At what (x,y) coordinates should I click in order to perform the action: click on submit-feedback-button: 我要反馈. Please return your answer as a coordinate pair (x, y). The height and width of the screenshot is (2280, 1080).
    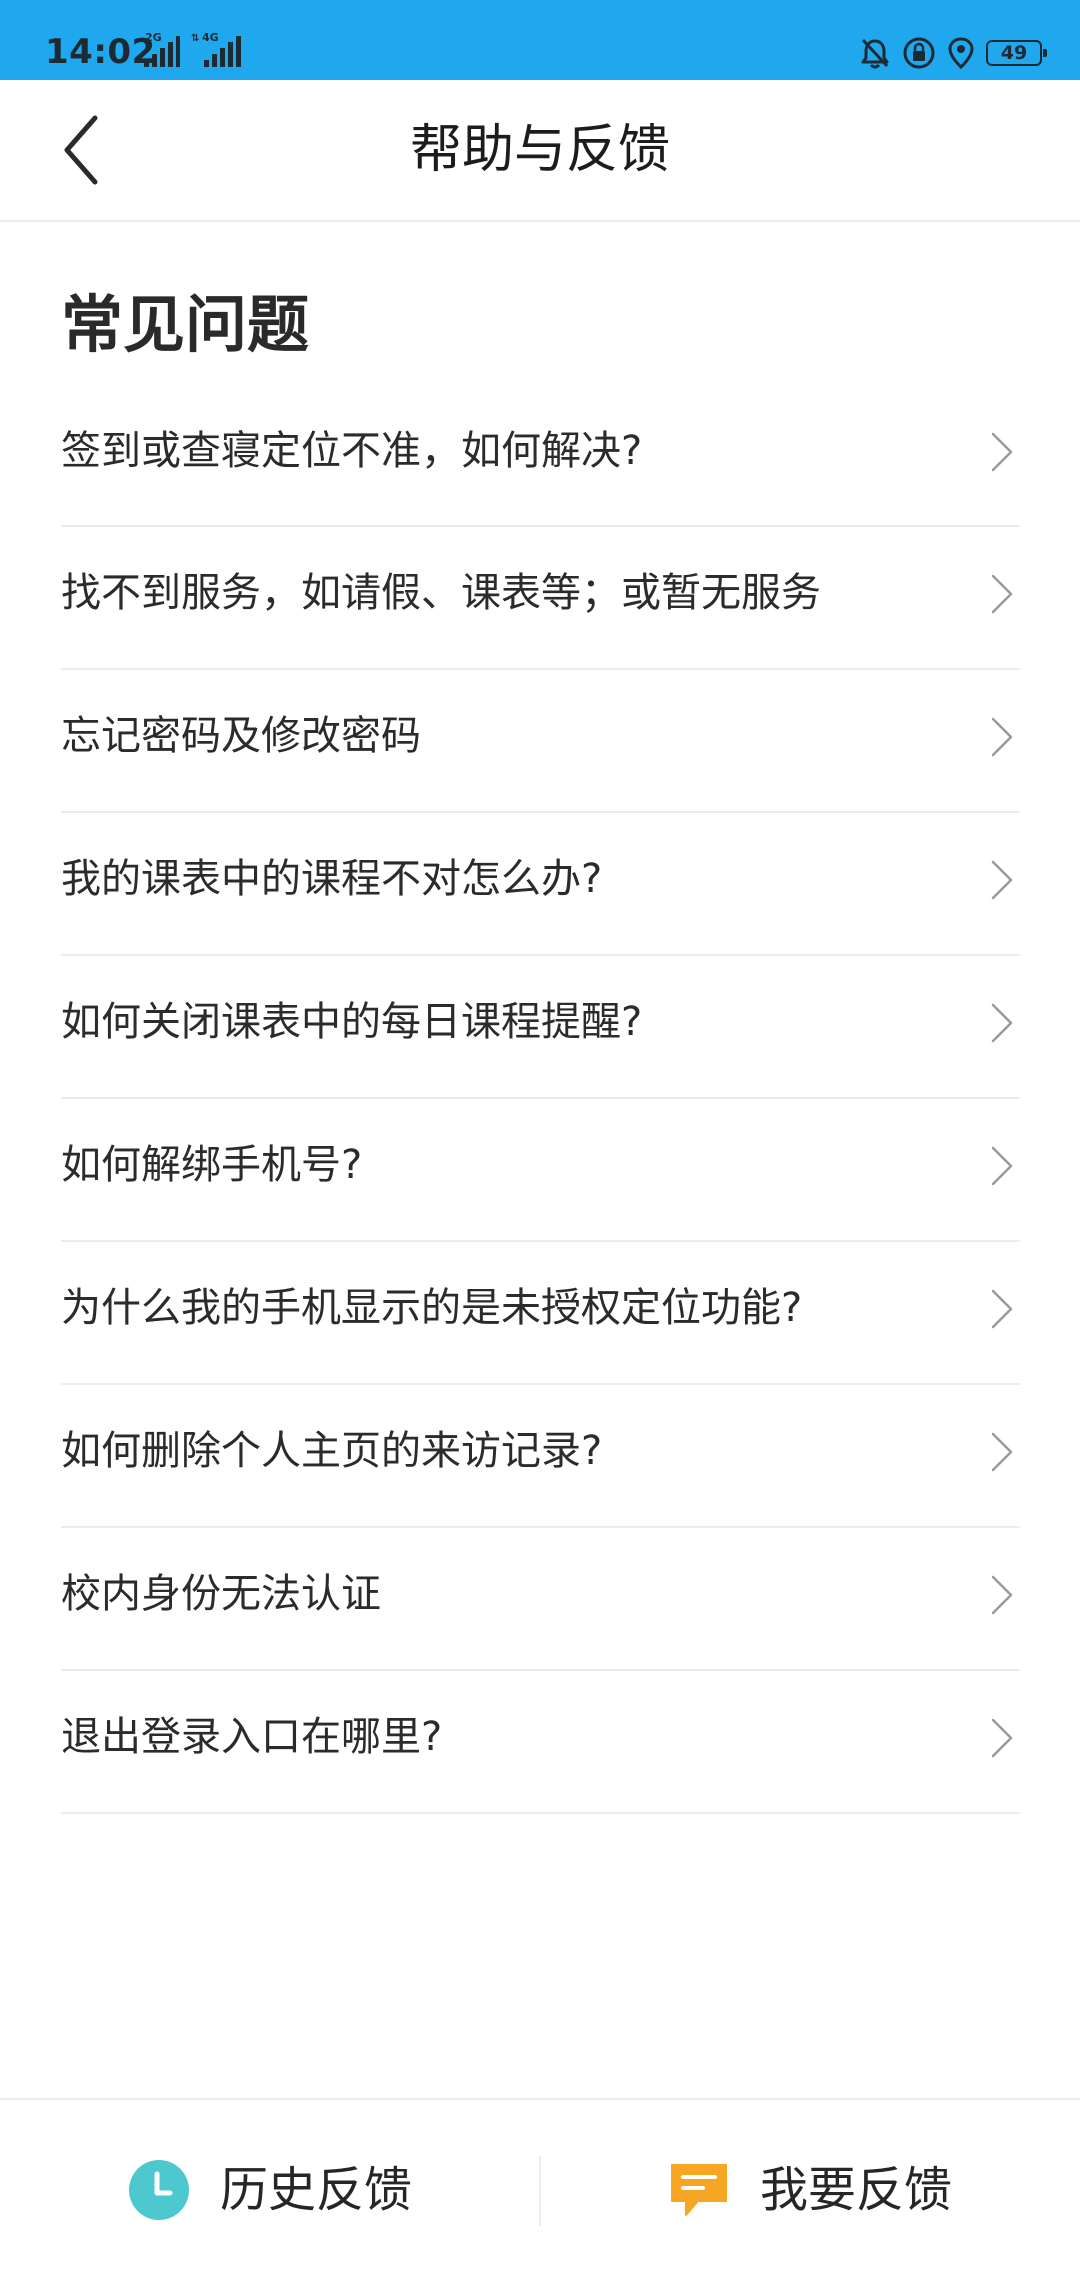
    Looking at the image, I should click on (810, 2190).